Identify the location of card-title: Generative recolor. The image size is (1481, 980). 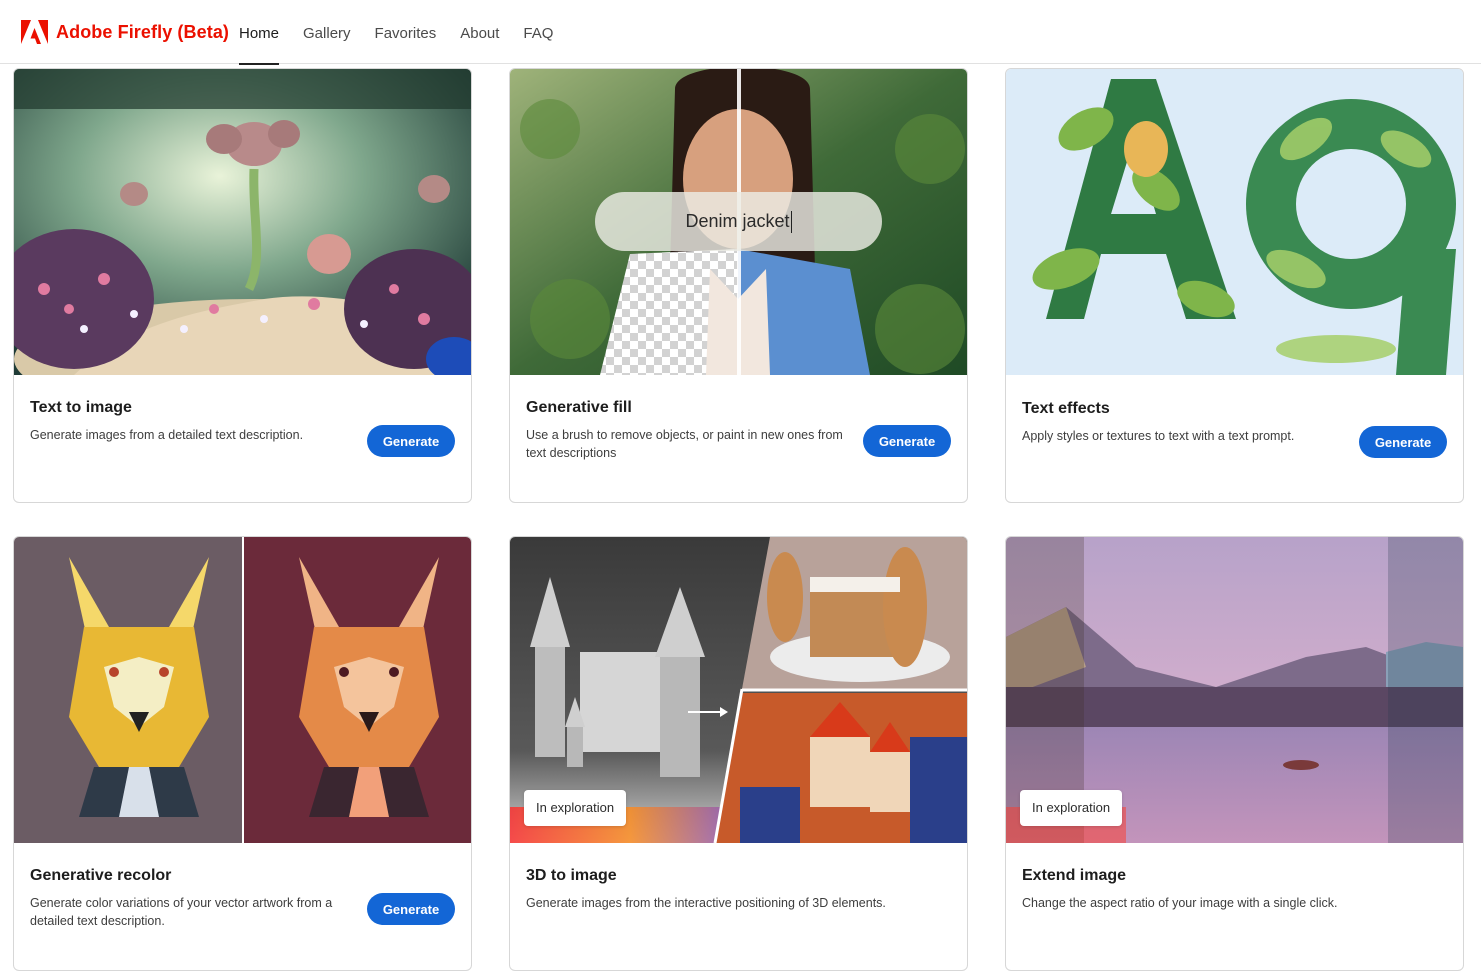
(101, 875).